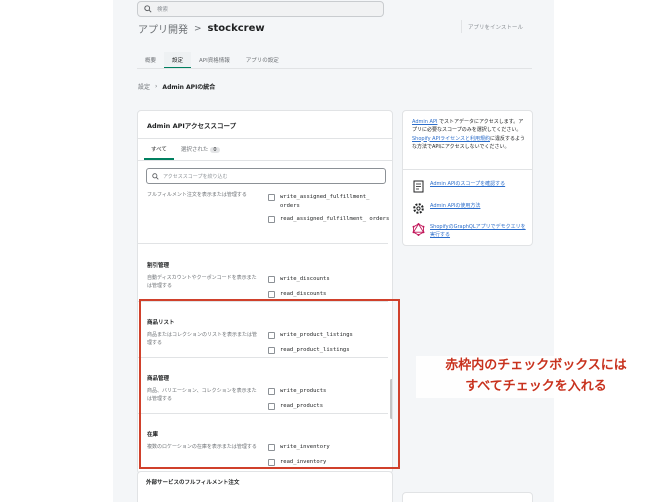 The height and width of the screenshot is (502, 670). I want to click on scope-label: write_discounts, so click(305, 279).